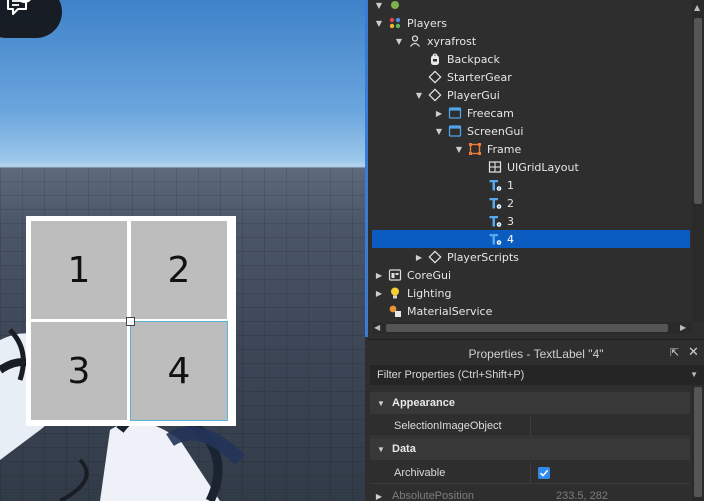 This screenshot has width=704, height=501. What do you see at coordinates (404, 449) in the screenshot?
I see `section-label: Data` at bounding box center [404, 449].